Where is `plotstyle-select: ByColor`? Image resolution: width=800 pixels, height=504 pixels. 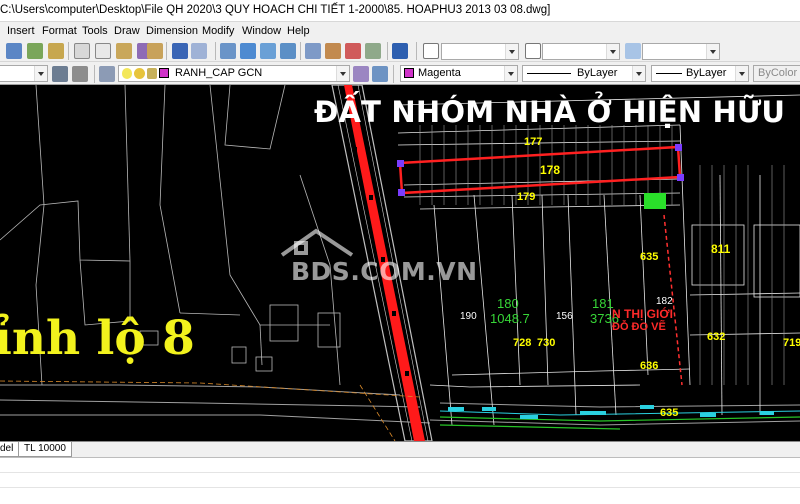 plotstyle-select: ByColor is located at coordinates (776, 73).